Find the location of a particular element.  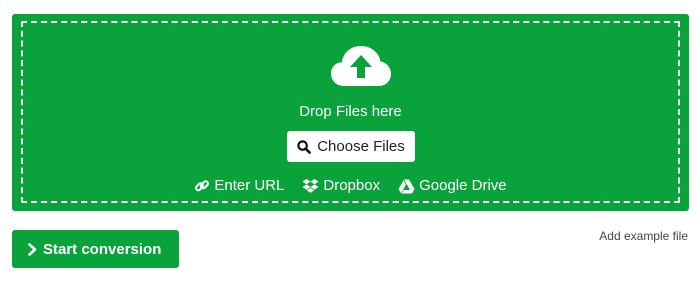

dropbox-link: Dropbox is located at coordinates (341, 186).